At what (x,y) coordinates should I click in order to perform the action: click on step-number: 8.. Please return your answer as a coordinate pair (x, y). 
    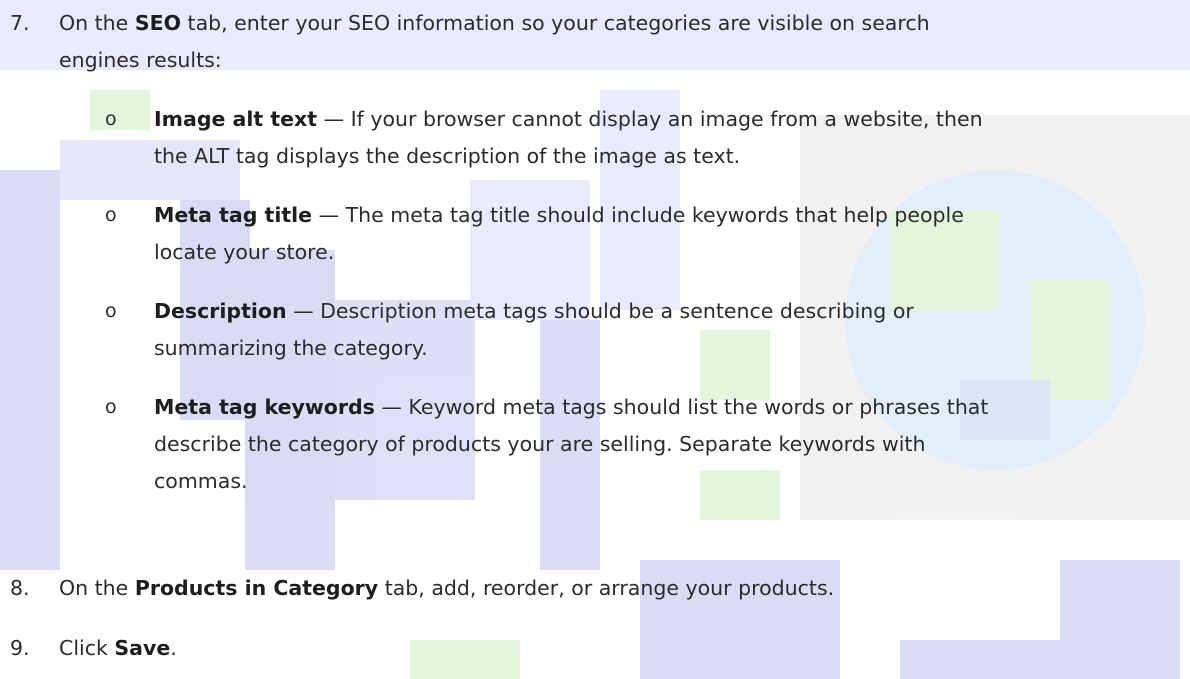
    Looking at the image, I should click on (20, 588).